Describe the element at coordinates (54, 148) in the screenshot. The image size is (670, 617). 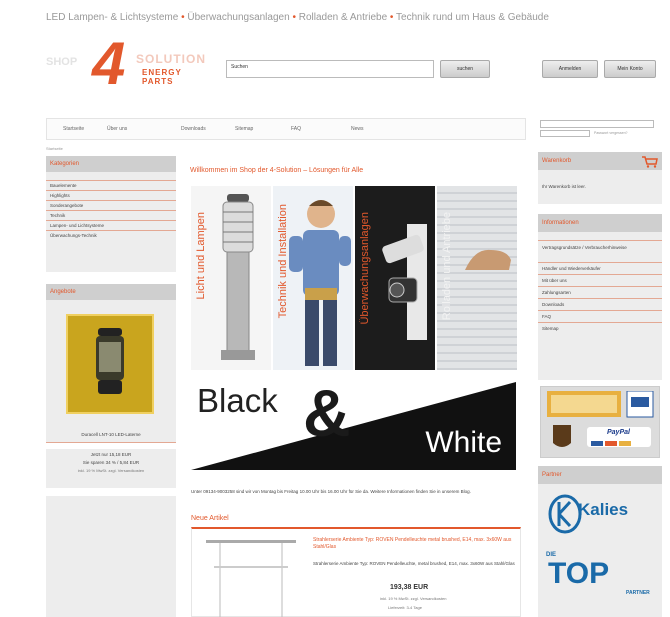
I see `breadcrumb: Startseite` at that location.